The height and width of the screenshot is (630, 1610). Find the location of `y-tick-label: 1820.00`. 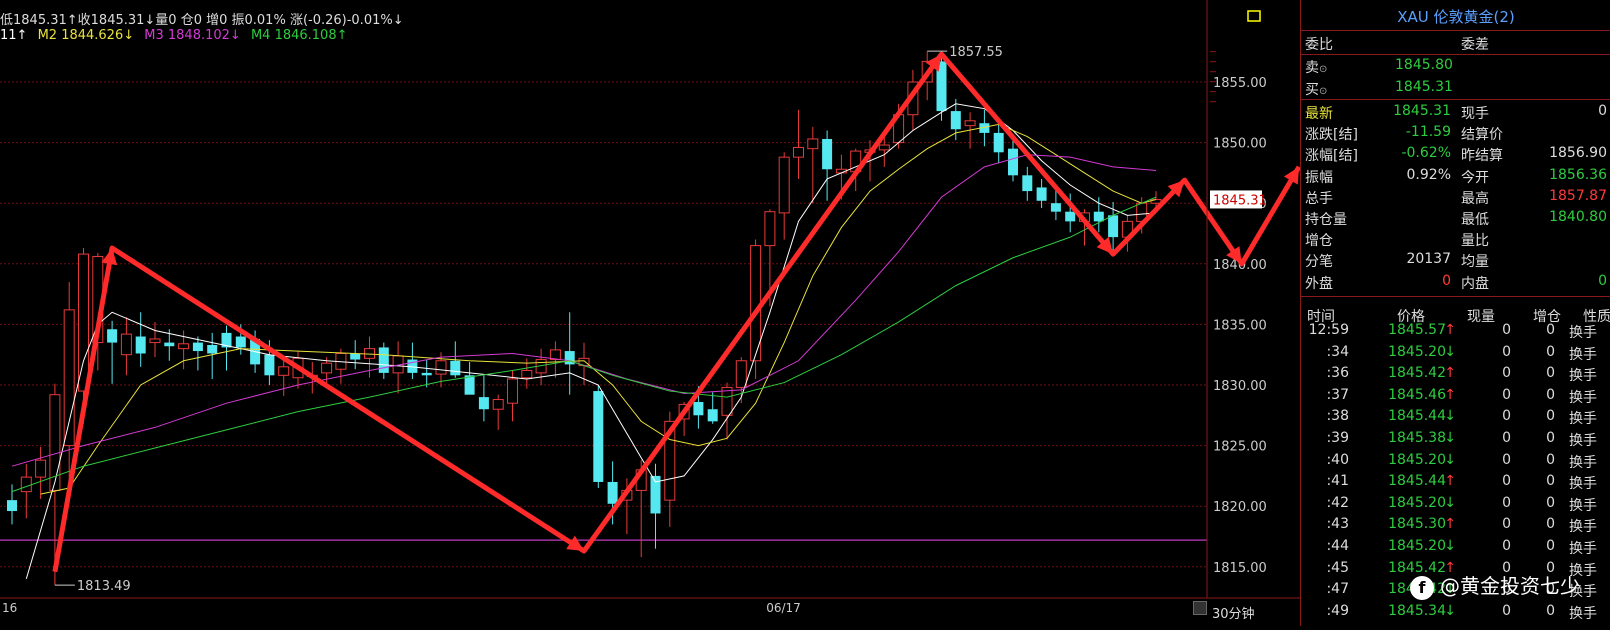

y-tick-label: 1820.00 is located at coordinates (1240, 507).